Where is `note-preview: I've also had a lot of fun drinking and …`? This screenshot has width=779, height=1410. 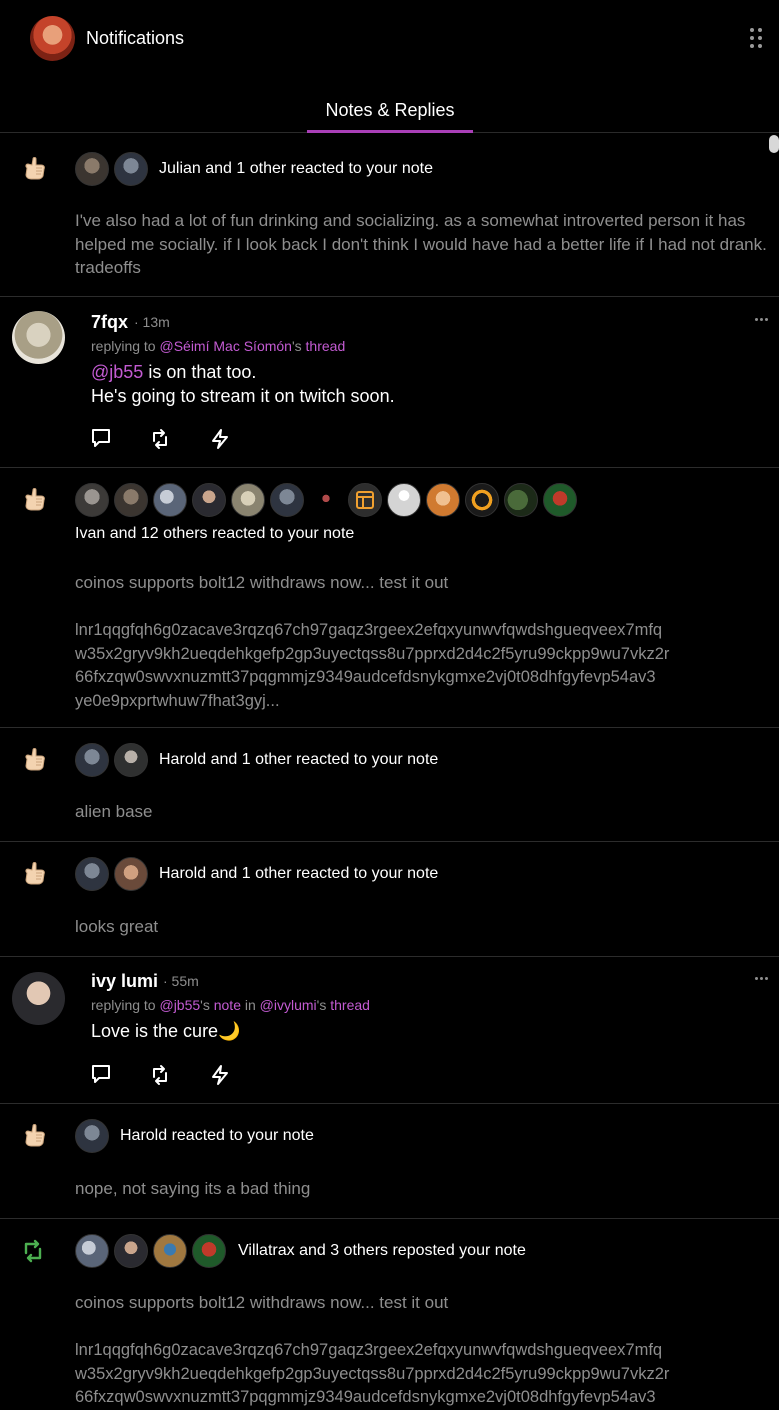 note-preview: I've also had a lot of fun drinking and … is located at coordinates (425, 244).